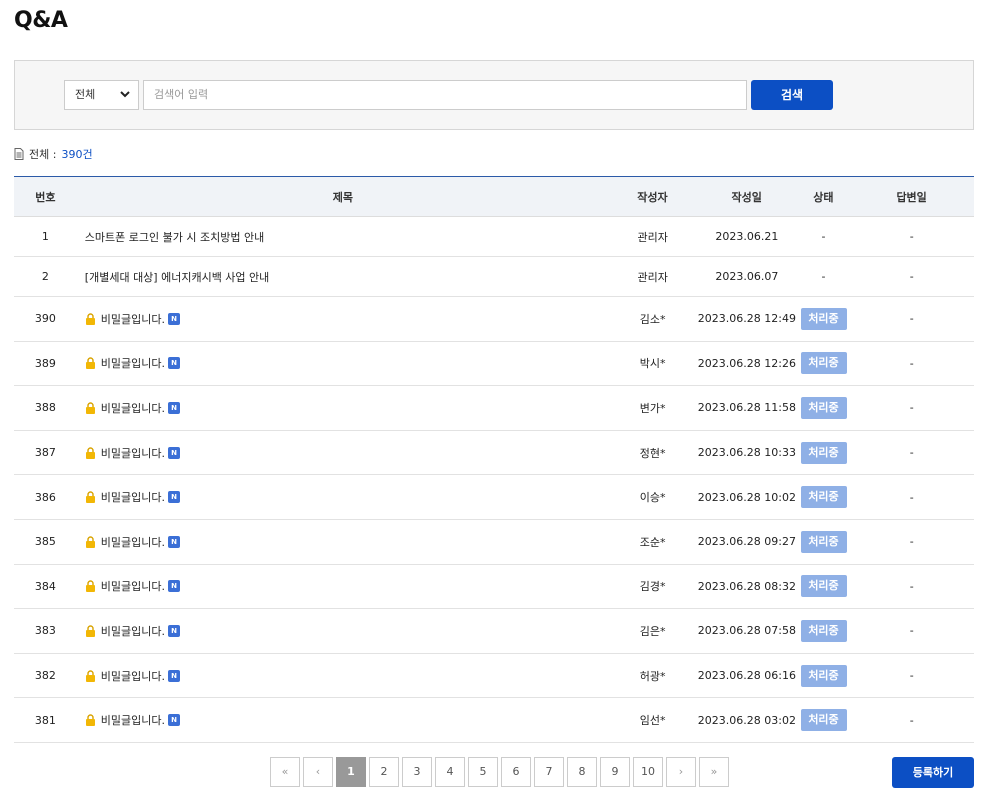 The image size is (990, 807). I want to click on table-row: 388 비밀글입니다. N 변가* 2023.06.28 11:58 처리중 -, so click(494, 408).